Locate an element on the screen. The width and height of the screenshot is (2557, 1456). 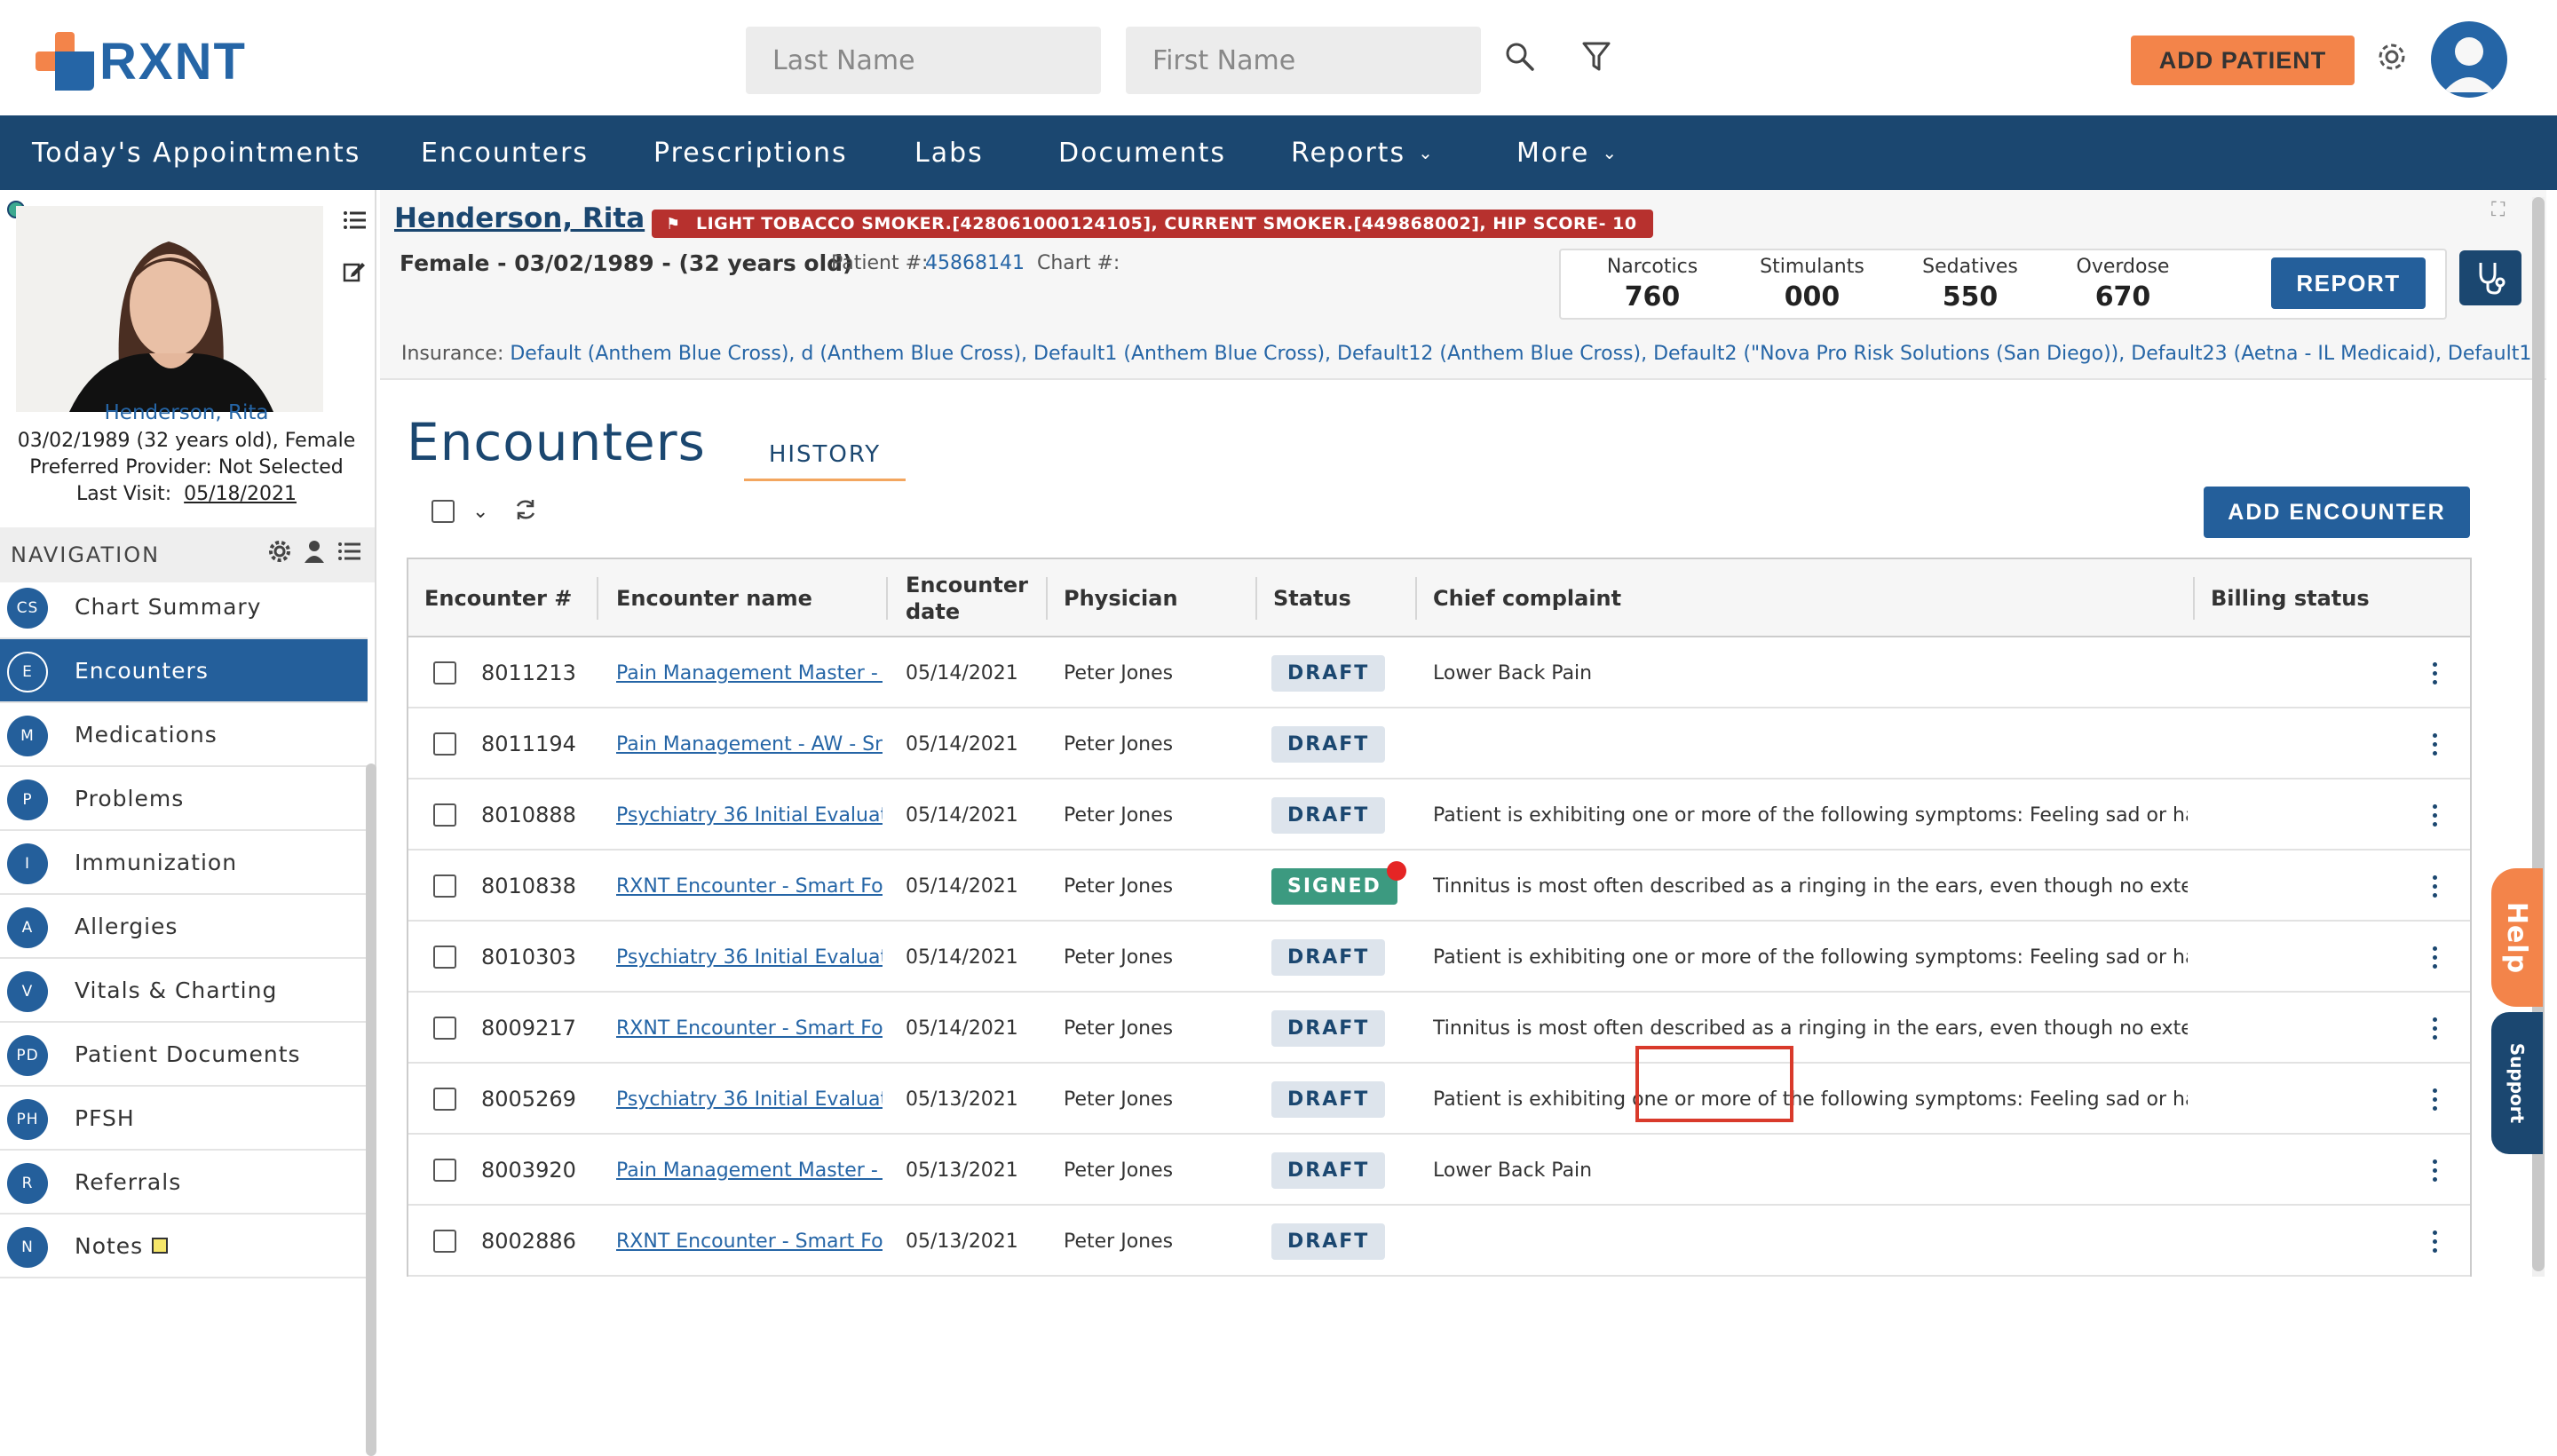
col-billing-status: Billing status is located at coordinates (2290, 598).